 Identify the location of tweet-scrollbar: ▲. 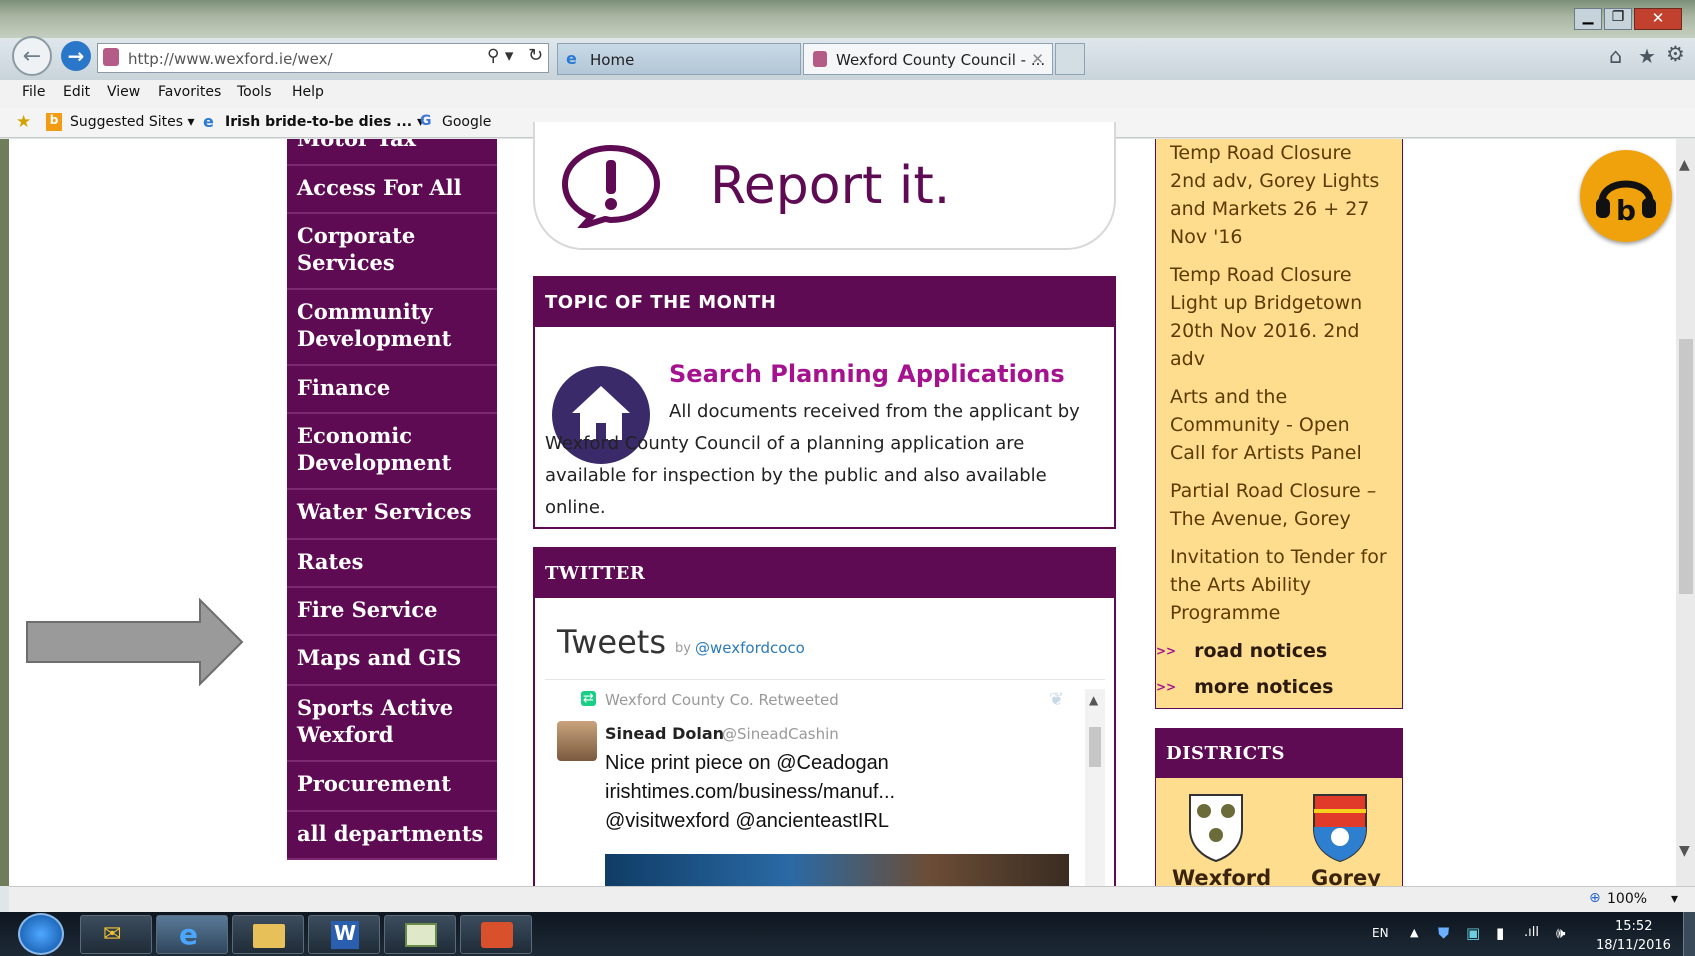
(1095, 787).